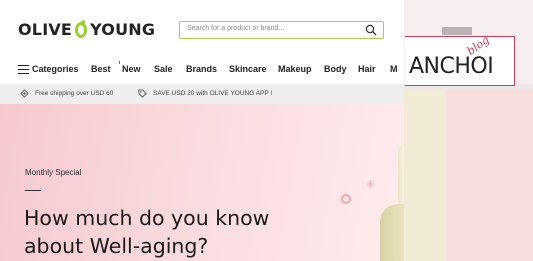 Image resolution: width=533 pixels, height=261 pixels. I want to click on hamburger-icon, so click(23, 69).